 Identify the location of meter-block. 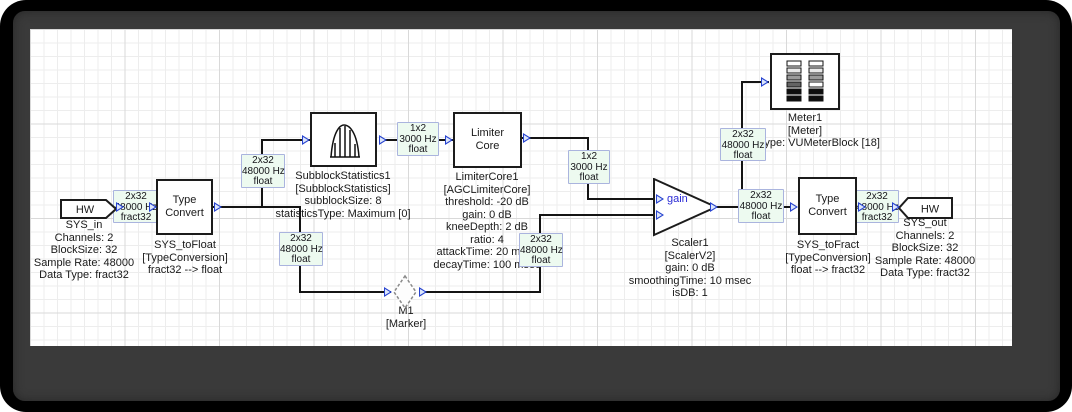
(805, 81).